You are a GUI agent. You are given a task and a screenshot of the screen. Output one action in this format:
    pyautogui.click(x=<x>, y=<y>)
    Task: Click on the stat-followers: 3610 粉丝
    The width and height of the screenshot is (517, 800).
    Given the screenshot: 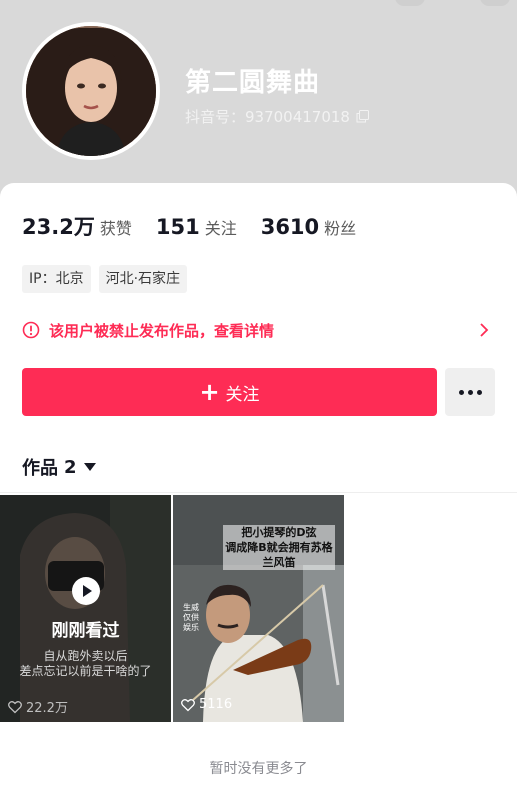 What is the action you would take?
    pyautogui.click(x=308, y=227)
    